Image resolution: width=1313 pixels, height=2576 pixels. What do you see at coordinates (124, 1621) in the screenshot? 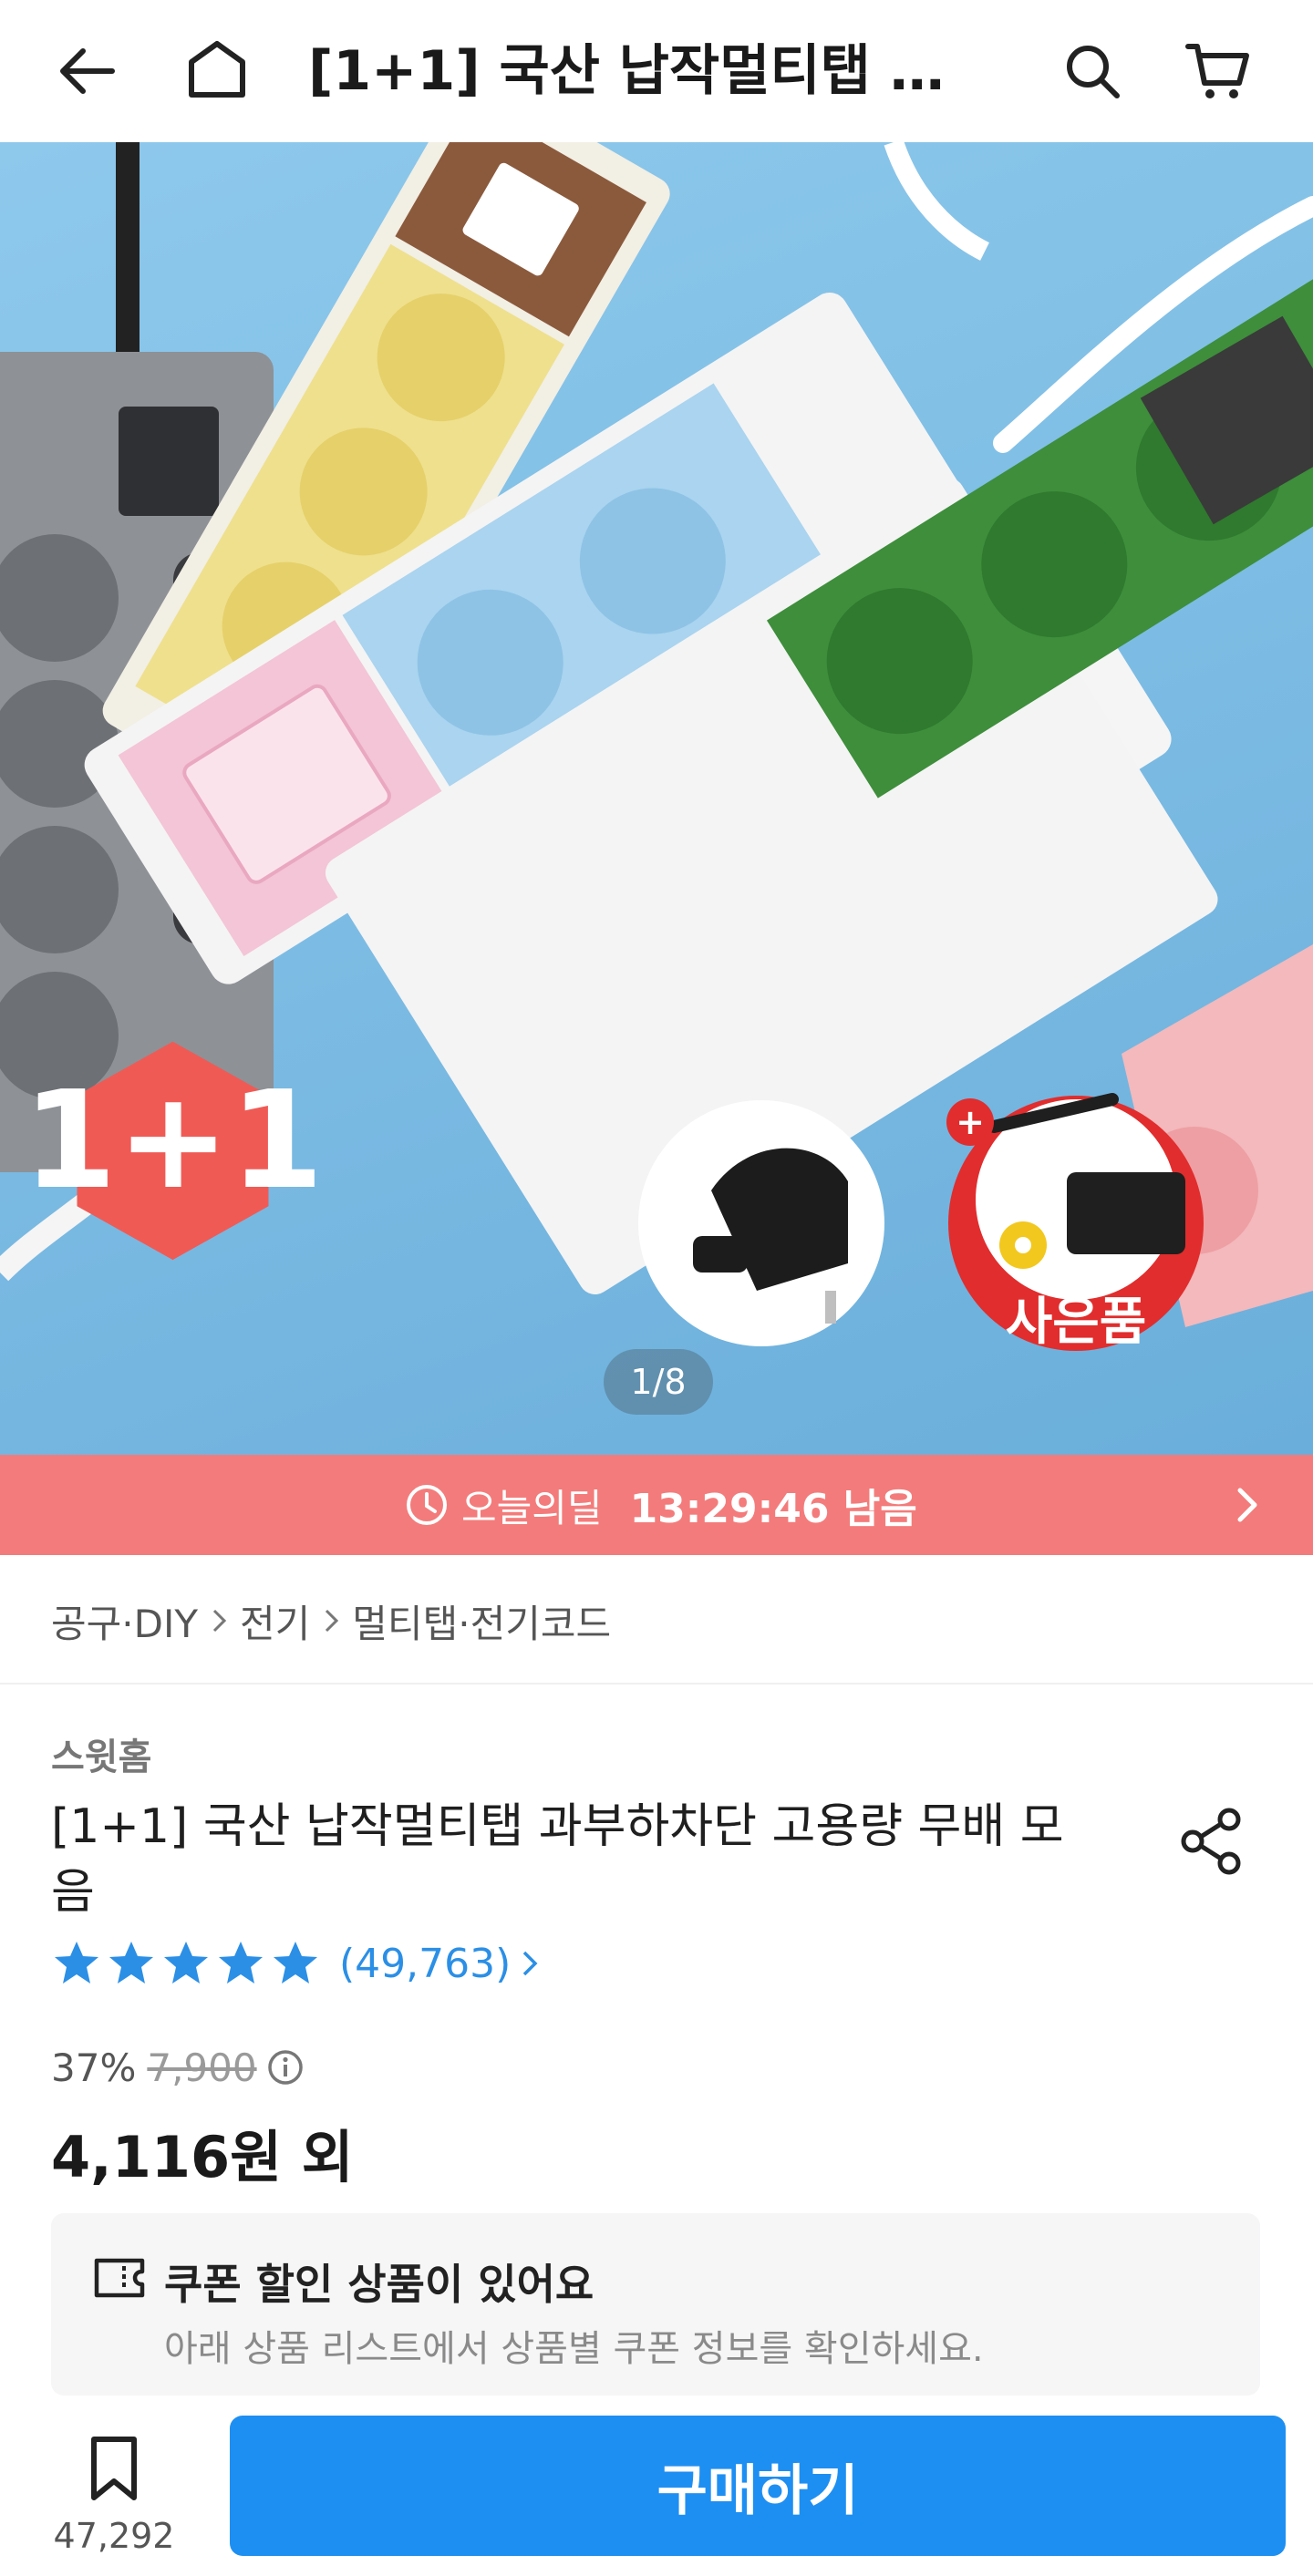
I see `breadcrumb-item: 공구·DIY` at bounding box center [124, 1621].